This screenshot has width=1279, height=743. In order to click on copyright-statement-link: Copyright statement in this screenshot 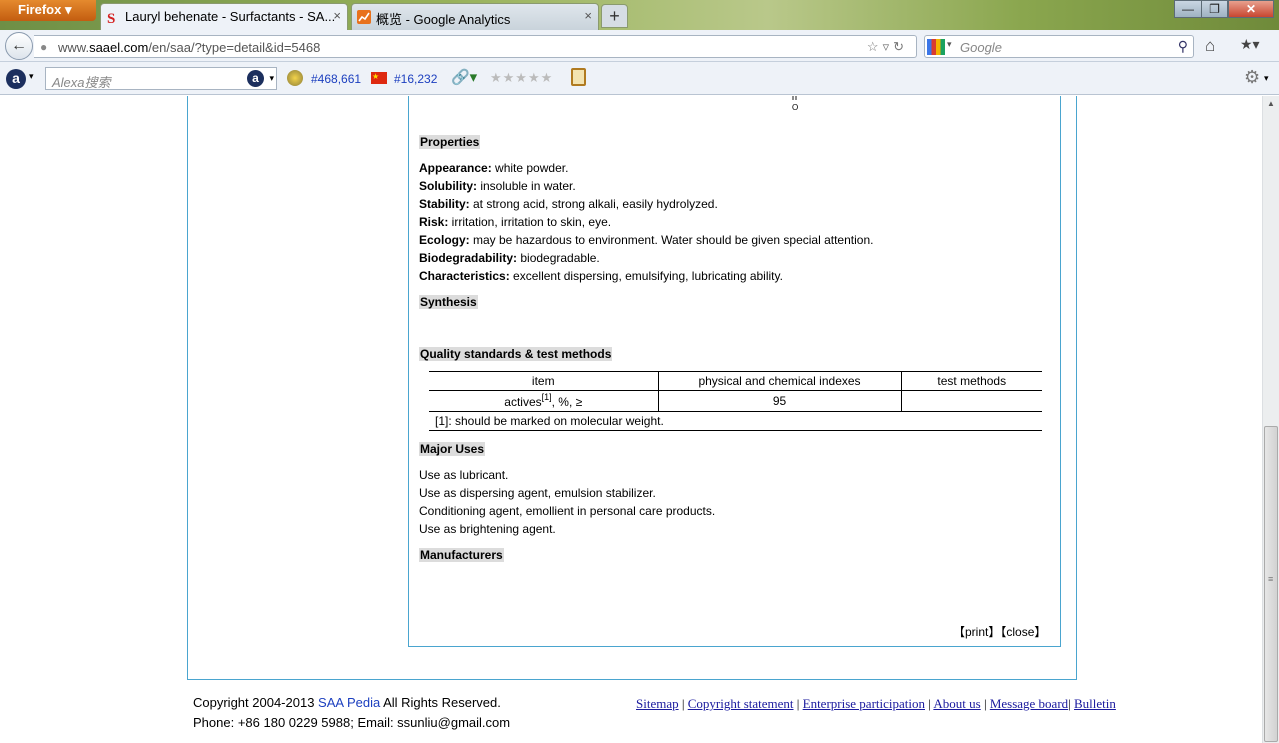, I will do `click(741, 703)`.